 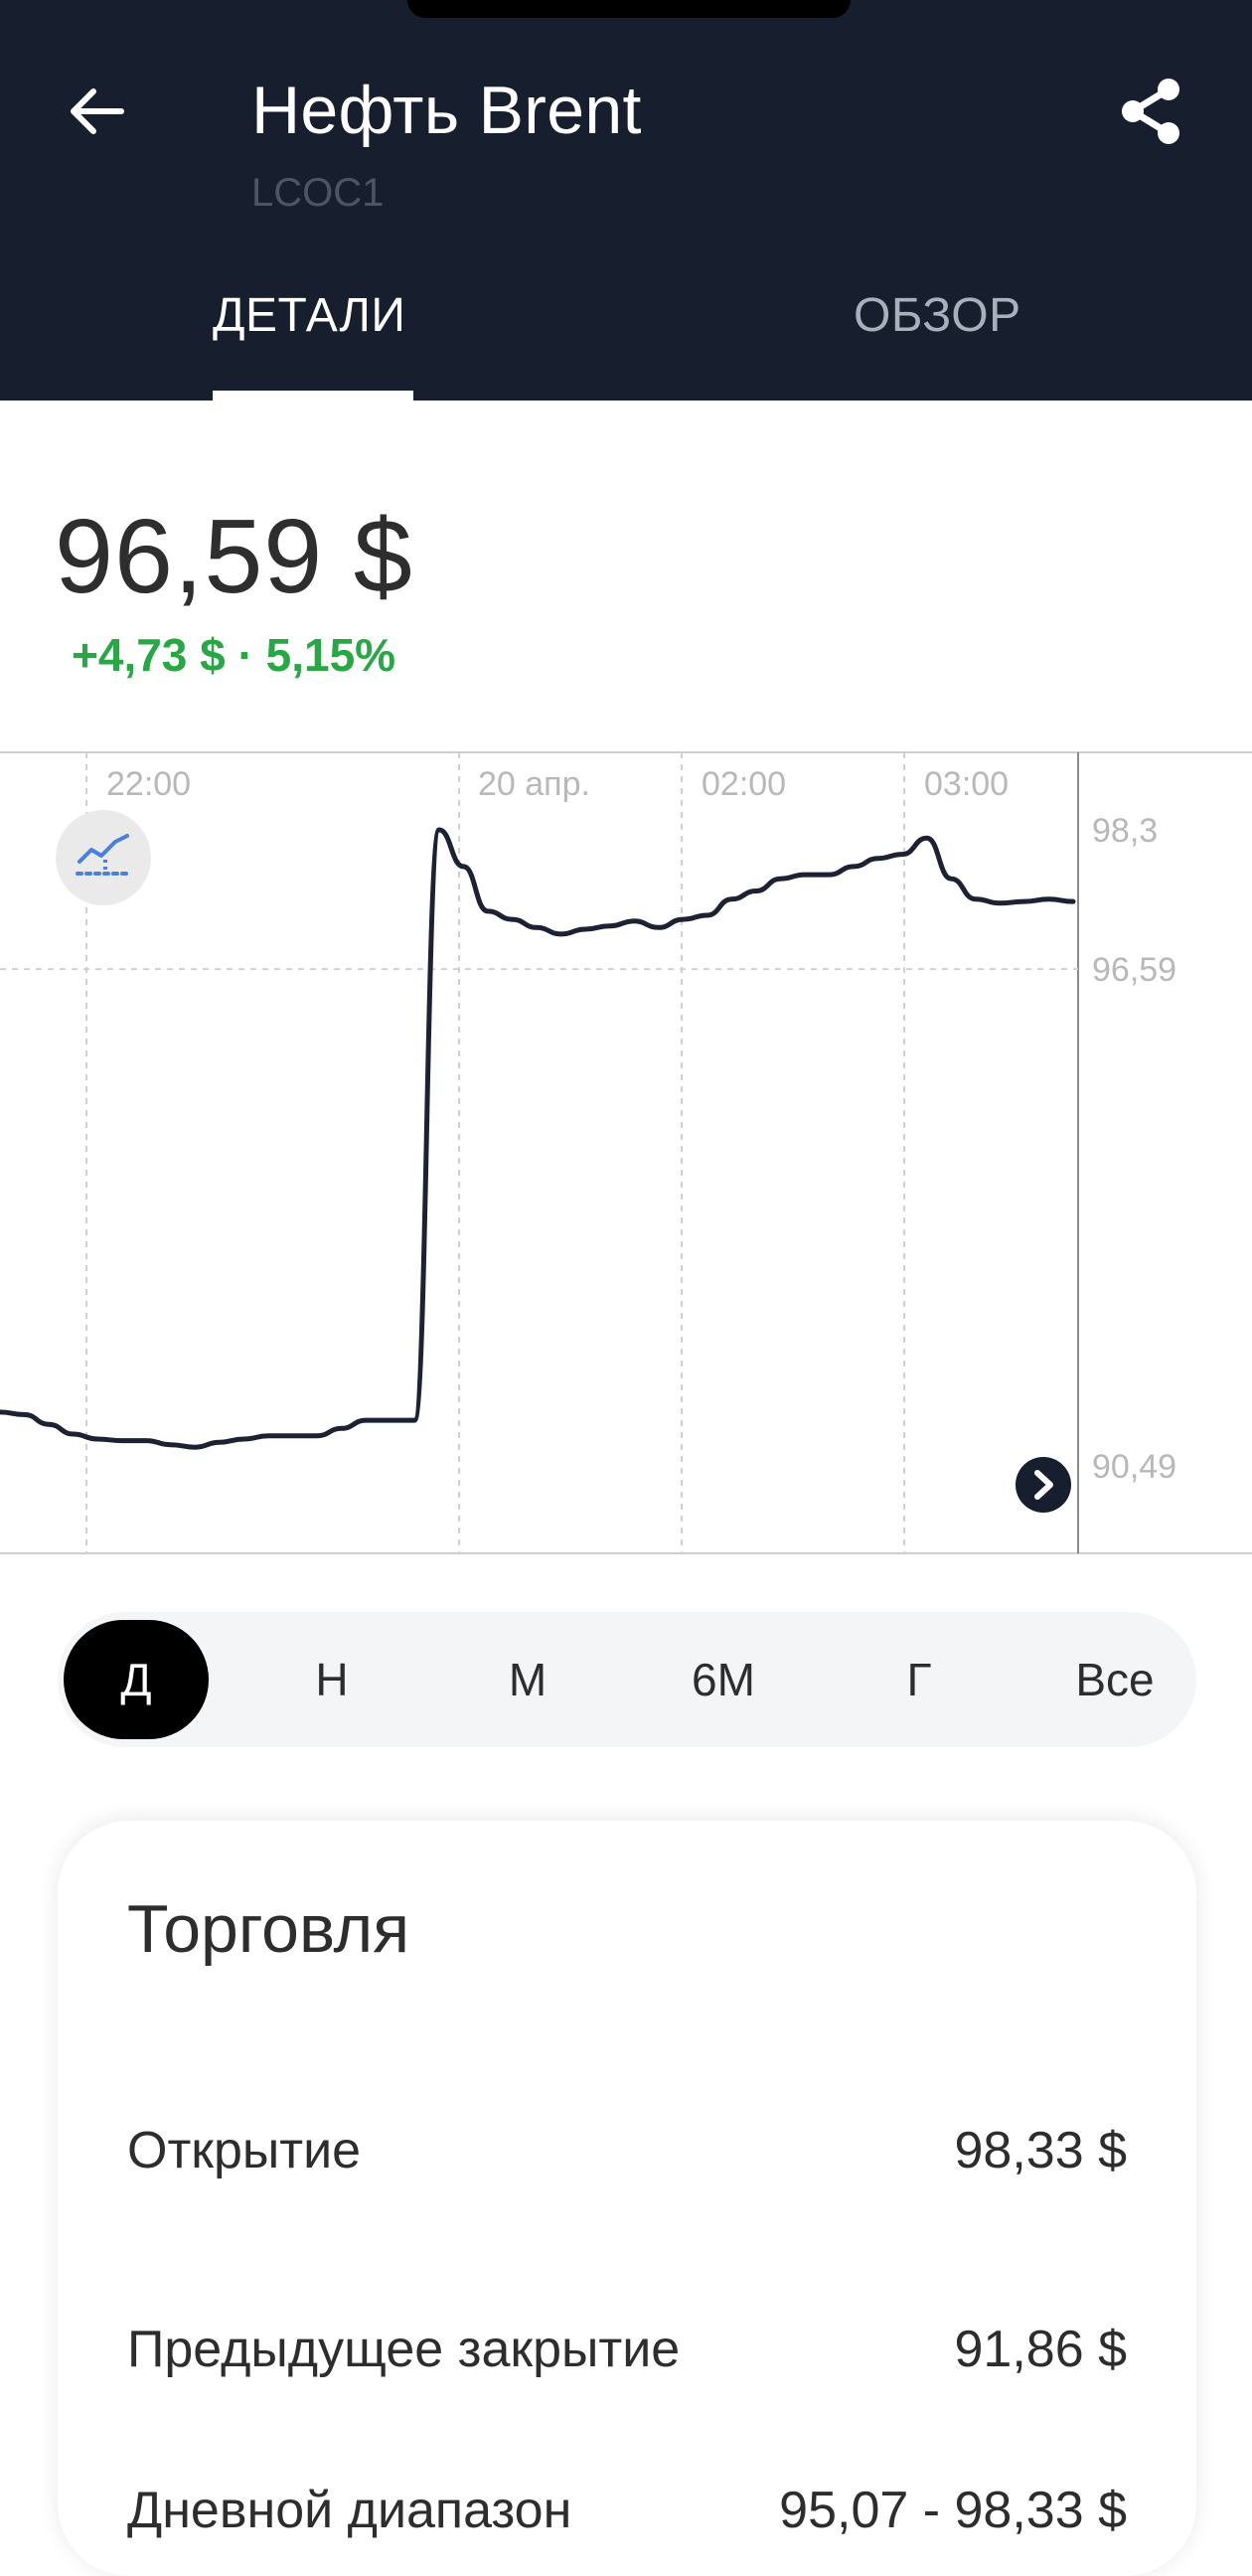 What do you see at coordinates (534, 784) in the screenshot?
I see `x-tick-label: 20 апр.` at bounding box center [534, 784].